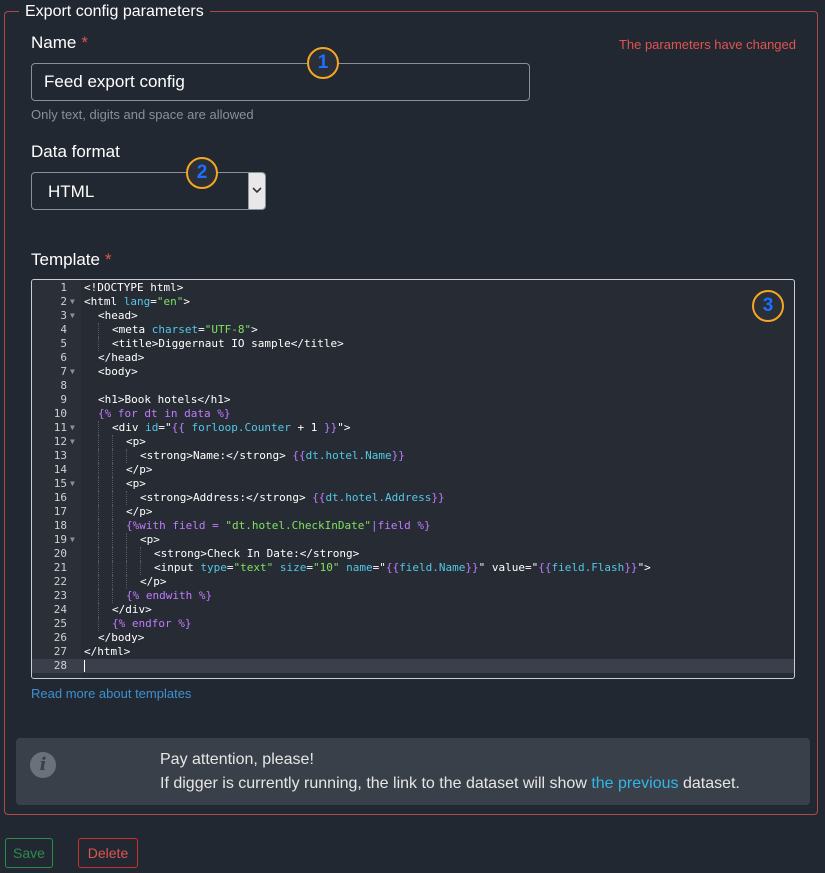 The image size is (825, 873). I want to click on code-token: " value=", so click(508, 567).